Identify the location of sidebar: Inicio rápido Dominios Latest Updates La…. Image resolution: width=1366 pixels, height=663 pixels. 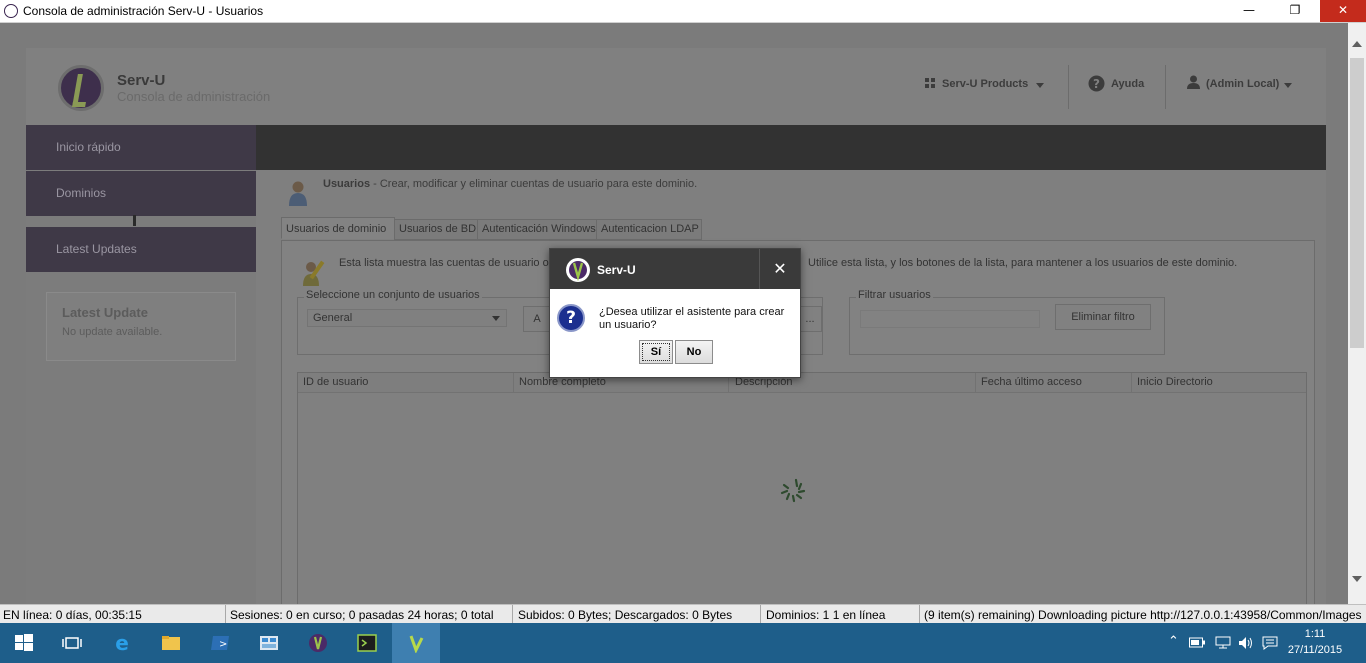
(141, 364).